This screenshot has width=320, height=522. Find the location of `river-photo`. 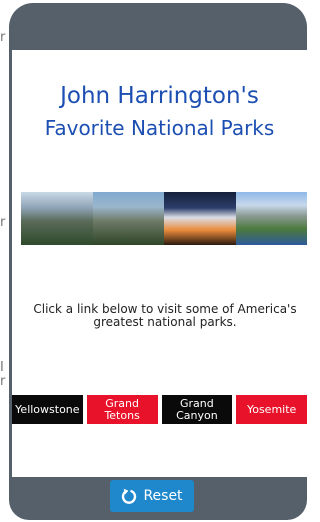

river-photo is located at coordinates (271, 218).